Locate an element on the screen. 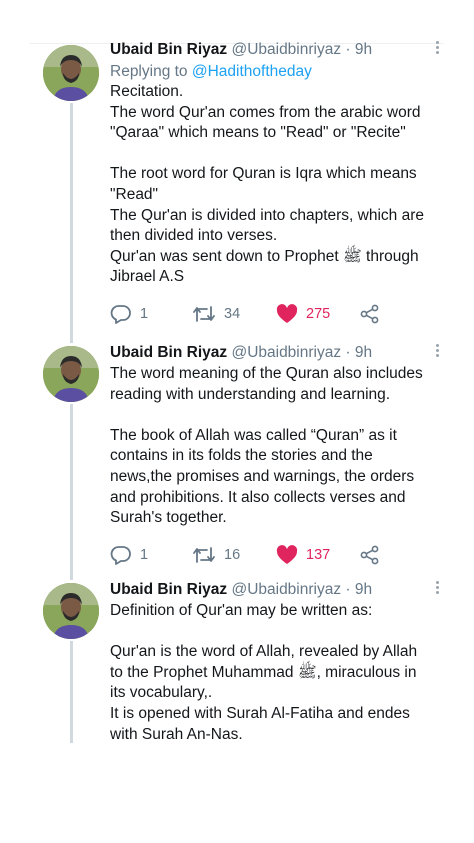 The width and height of the screenshot is (474, 843). like-count: 275 is located at coordinates (318, 313).